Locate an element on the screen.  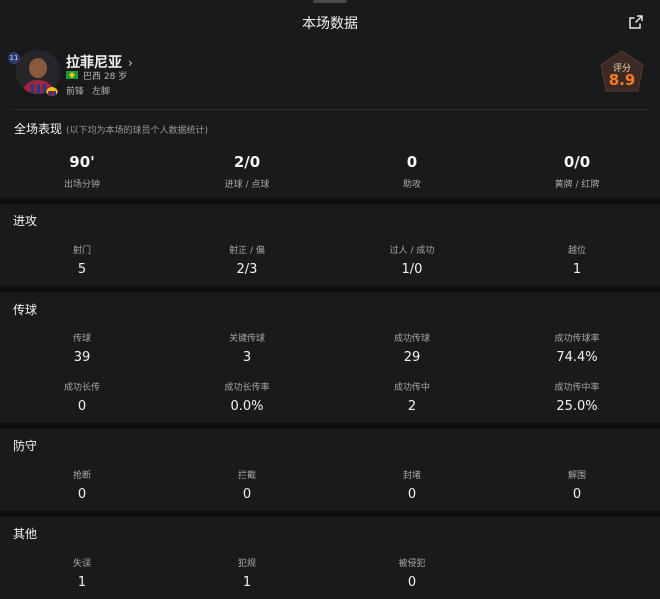
stat-value: 29 is located at coordinates (412, 357).